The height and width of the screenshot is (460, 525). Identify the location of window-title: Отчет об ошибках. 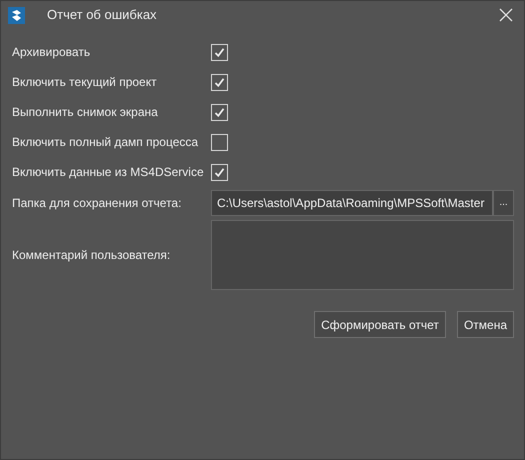
(102, 15).